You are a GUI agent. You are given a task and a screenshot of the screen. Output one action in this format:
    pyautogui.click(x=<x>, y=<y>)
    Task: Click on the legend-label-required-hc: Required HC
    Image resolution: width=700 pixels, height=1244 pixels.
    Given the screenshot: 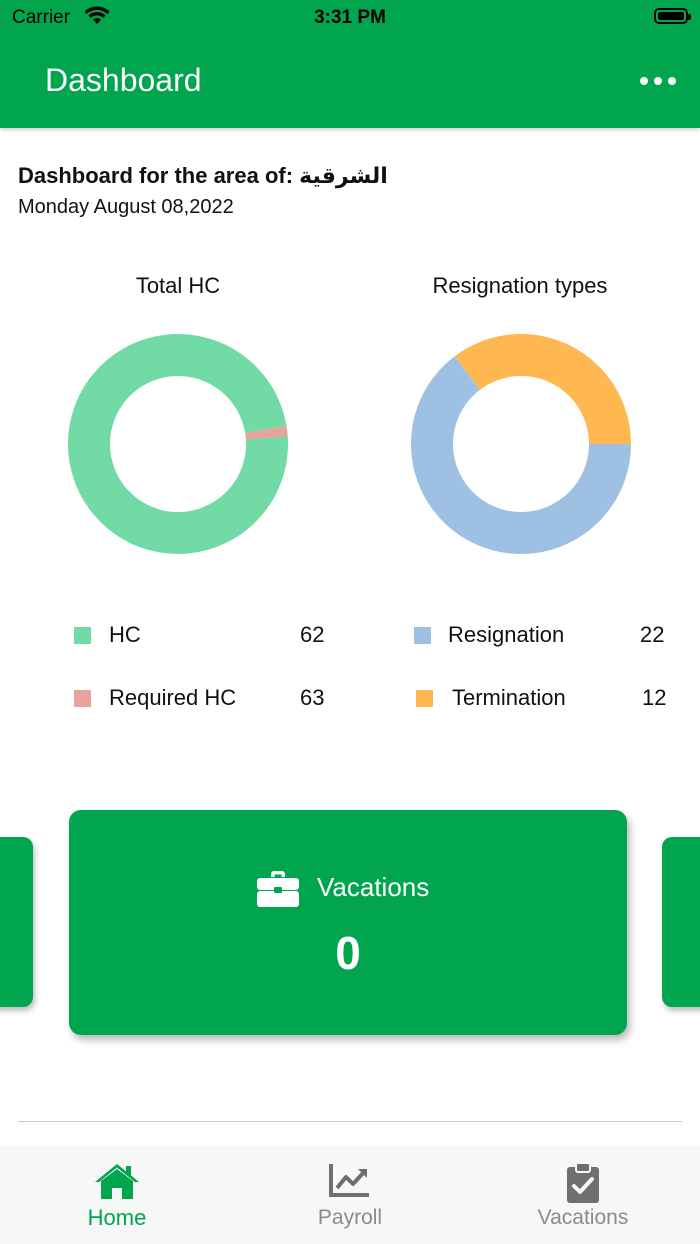 What is the action you would take?
    pyautogui.click(x=173, y=697)
    